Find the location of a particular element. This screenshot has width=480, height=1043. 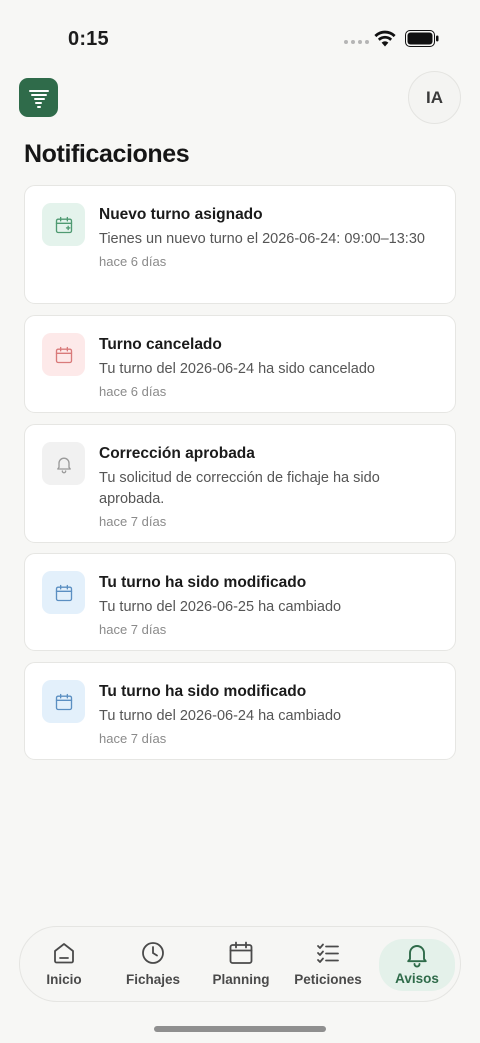

wifi-icon is located at coordinates (385, 38).